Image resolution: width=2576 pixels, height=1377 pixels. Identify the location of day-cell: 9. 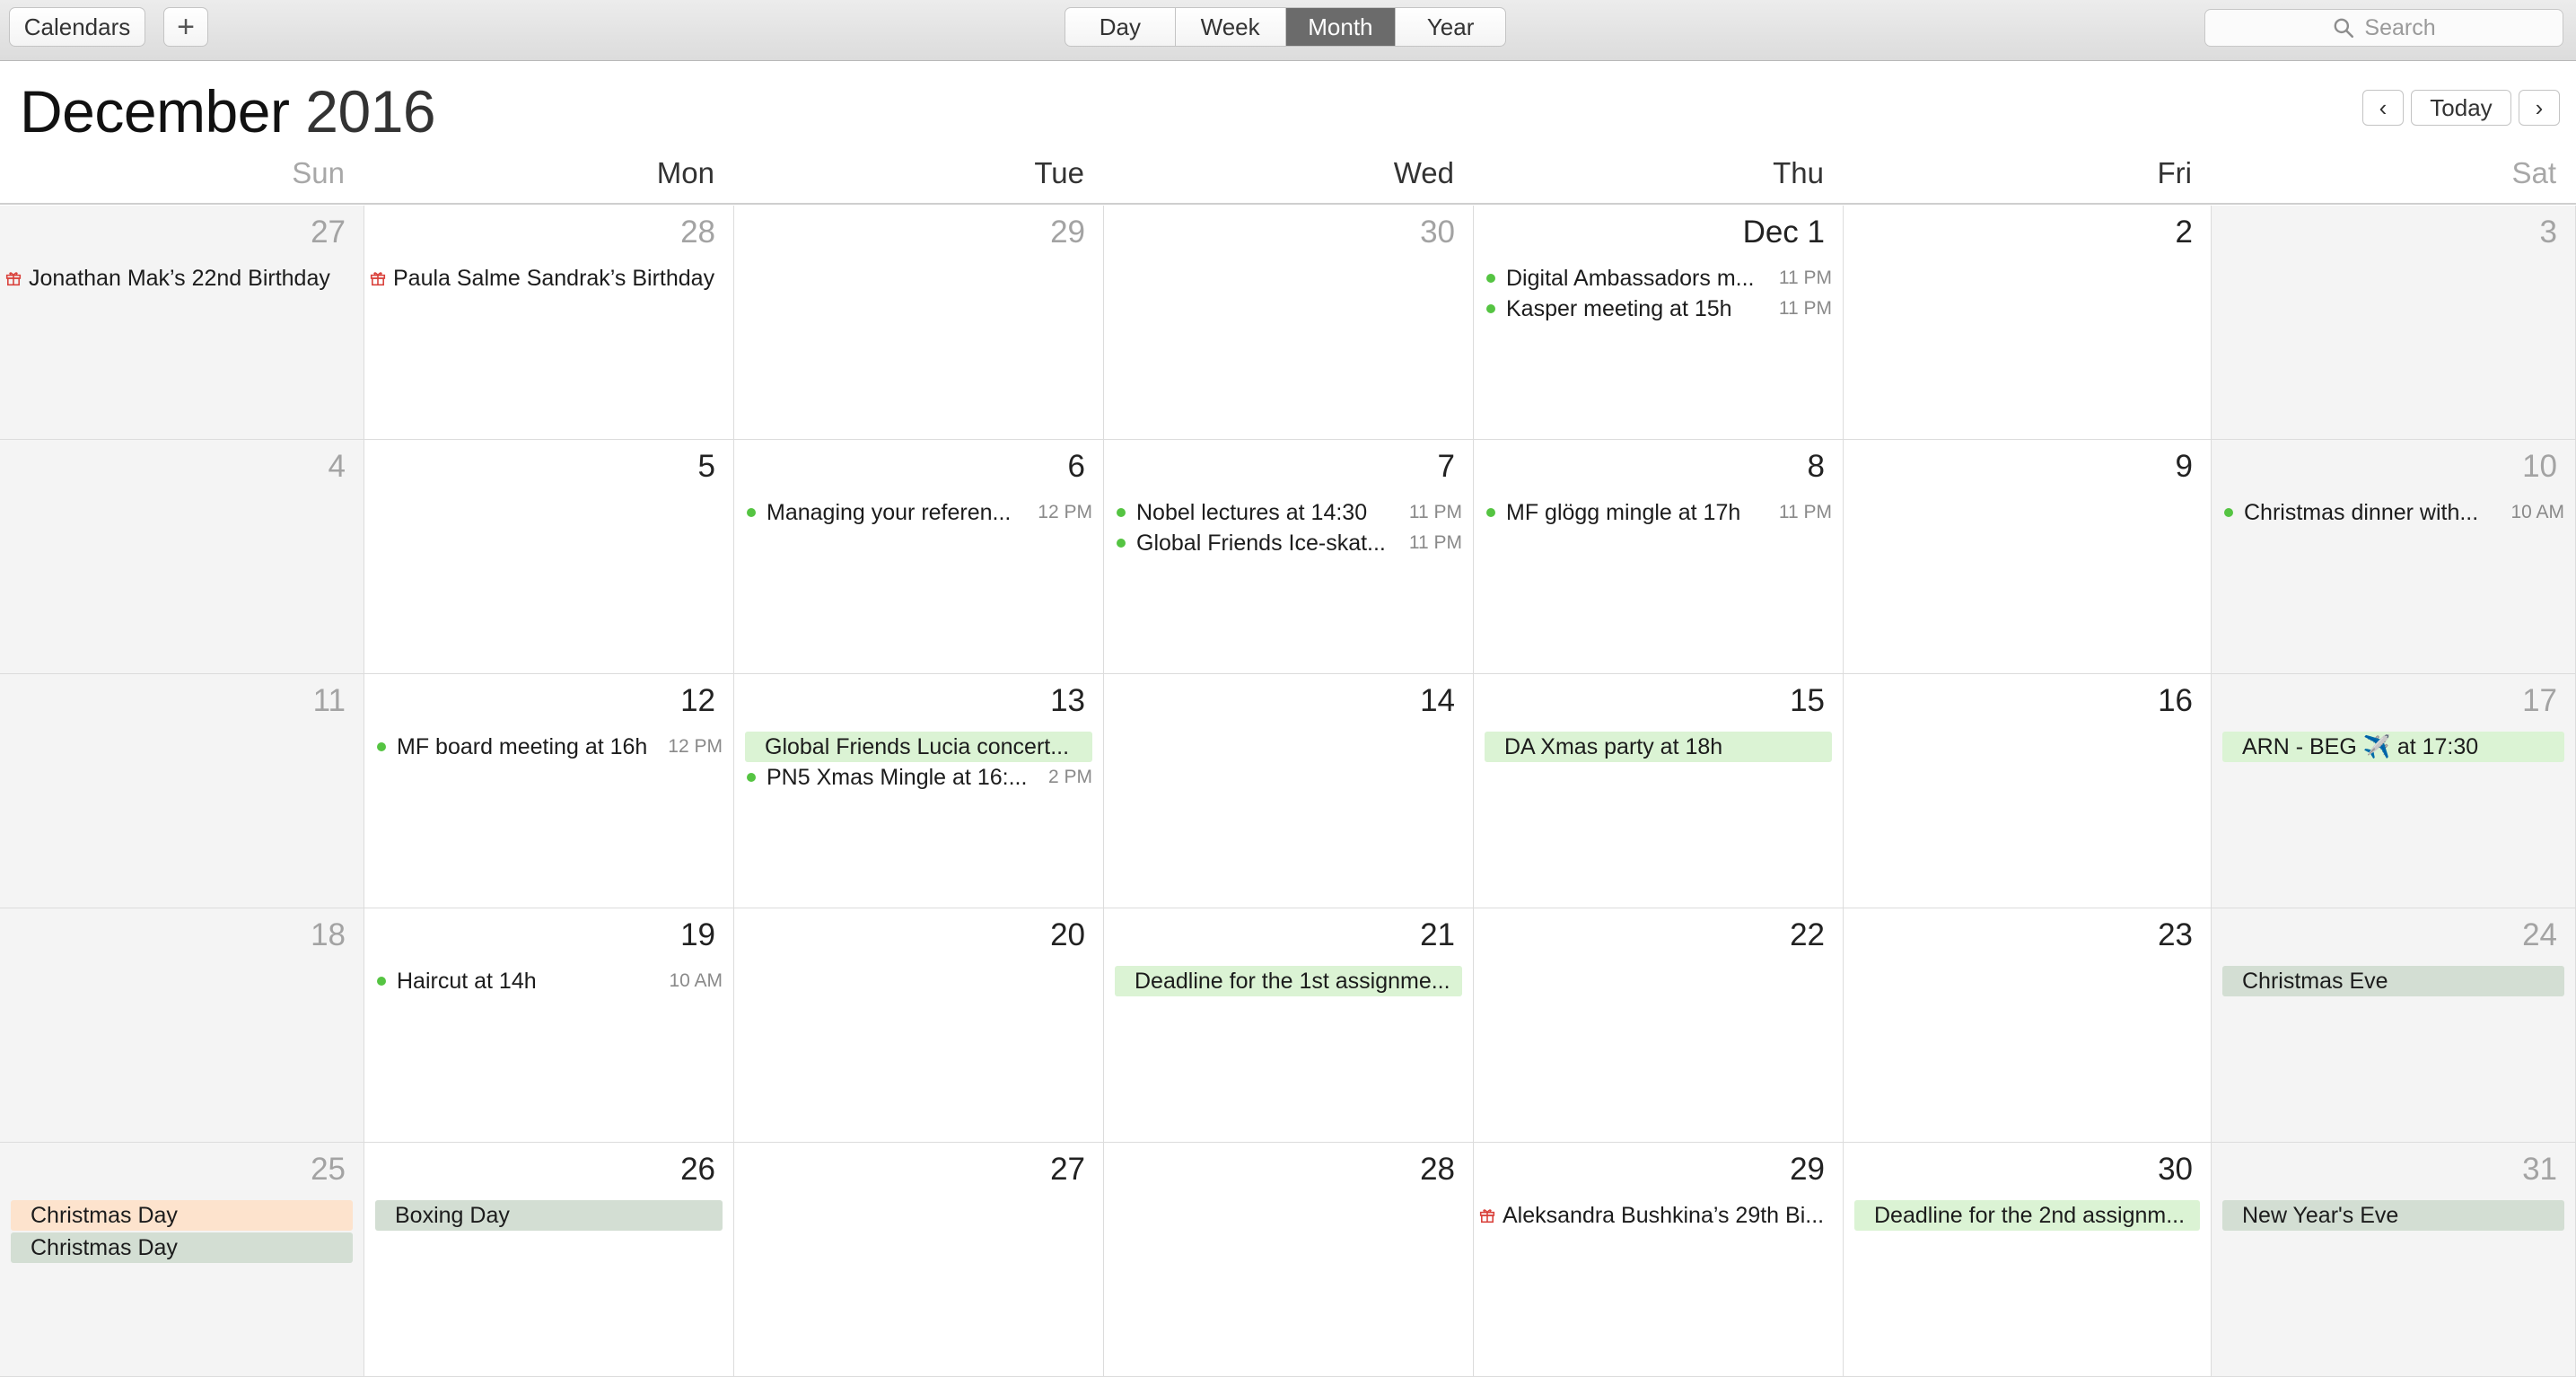
(2028, 557).